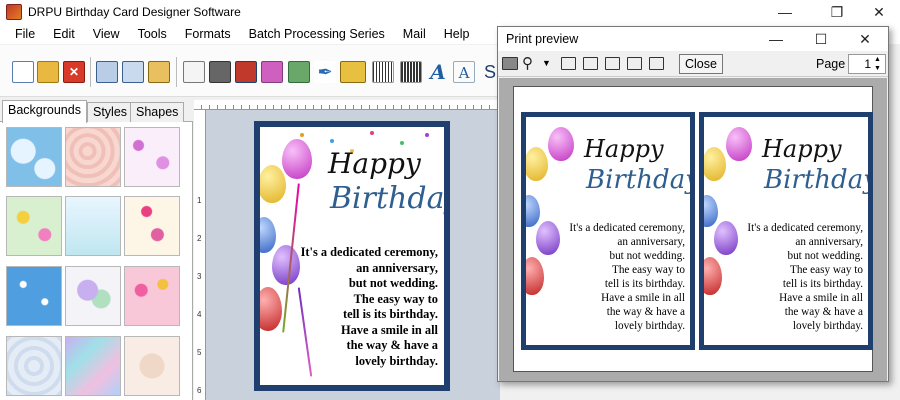  I want to click on menu-batch-processing: Batch Processing Series, so click(317, 34).